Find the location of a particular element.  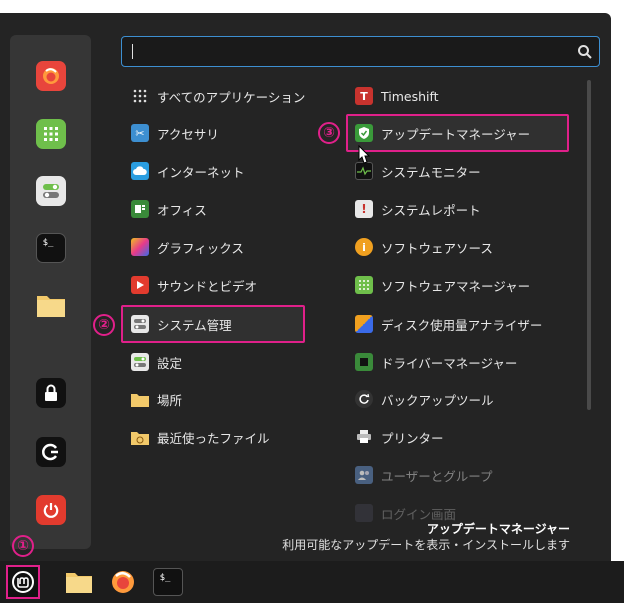

app-update-manager: アップデートマネージャー is located at coordinates (442, 133).